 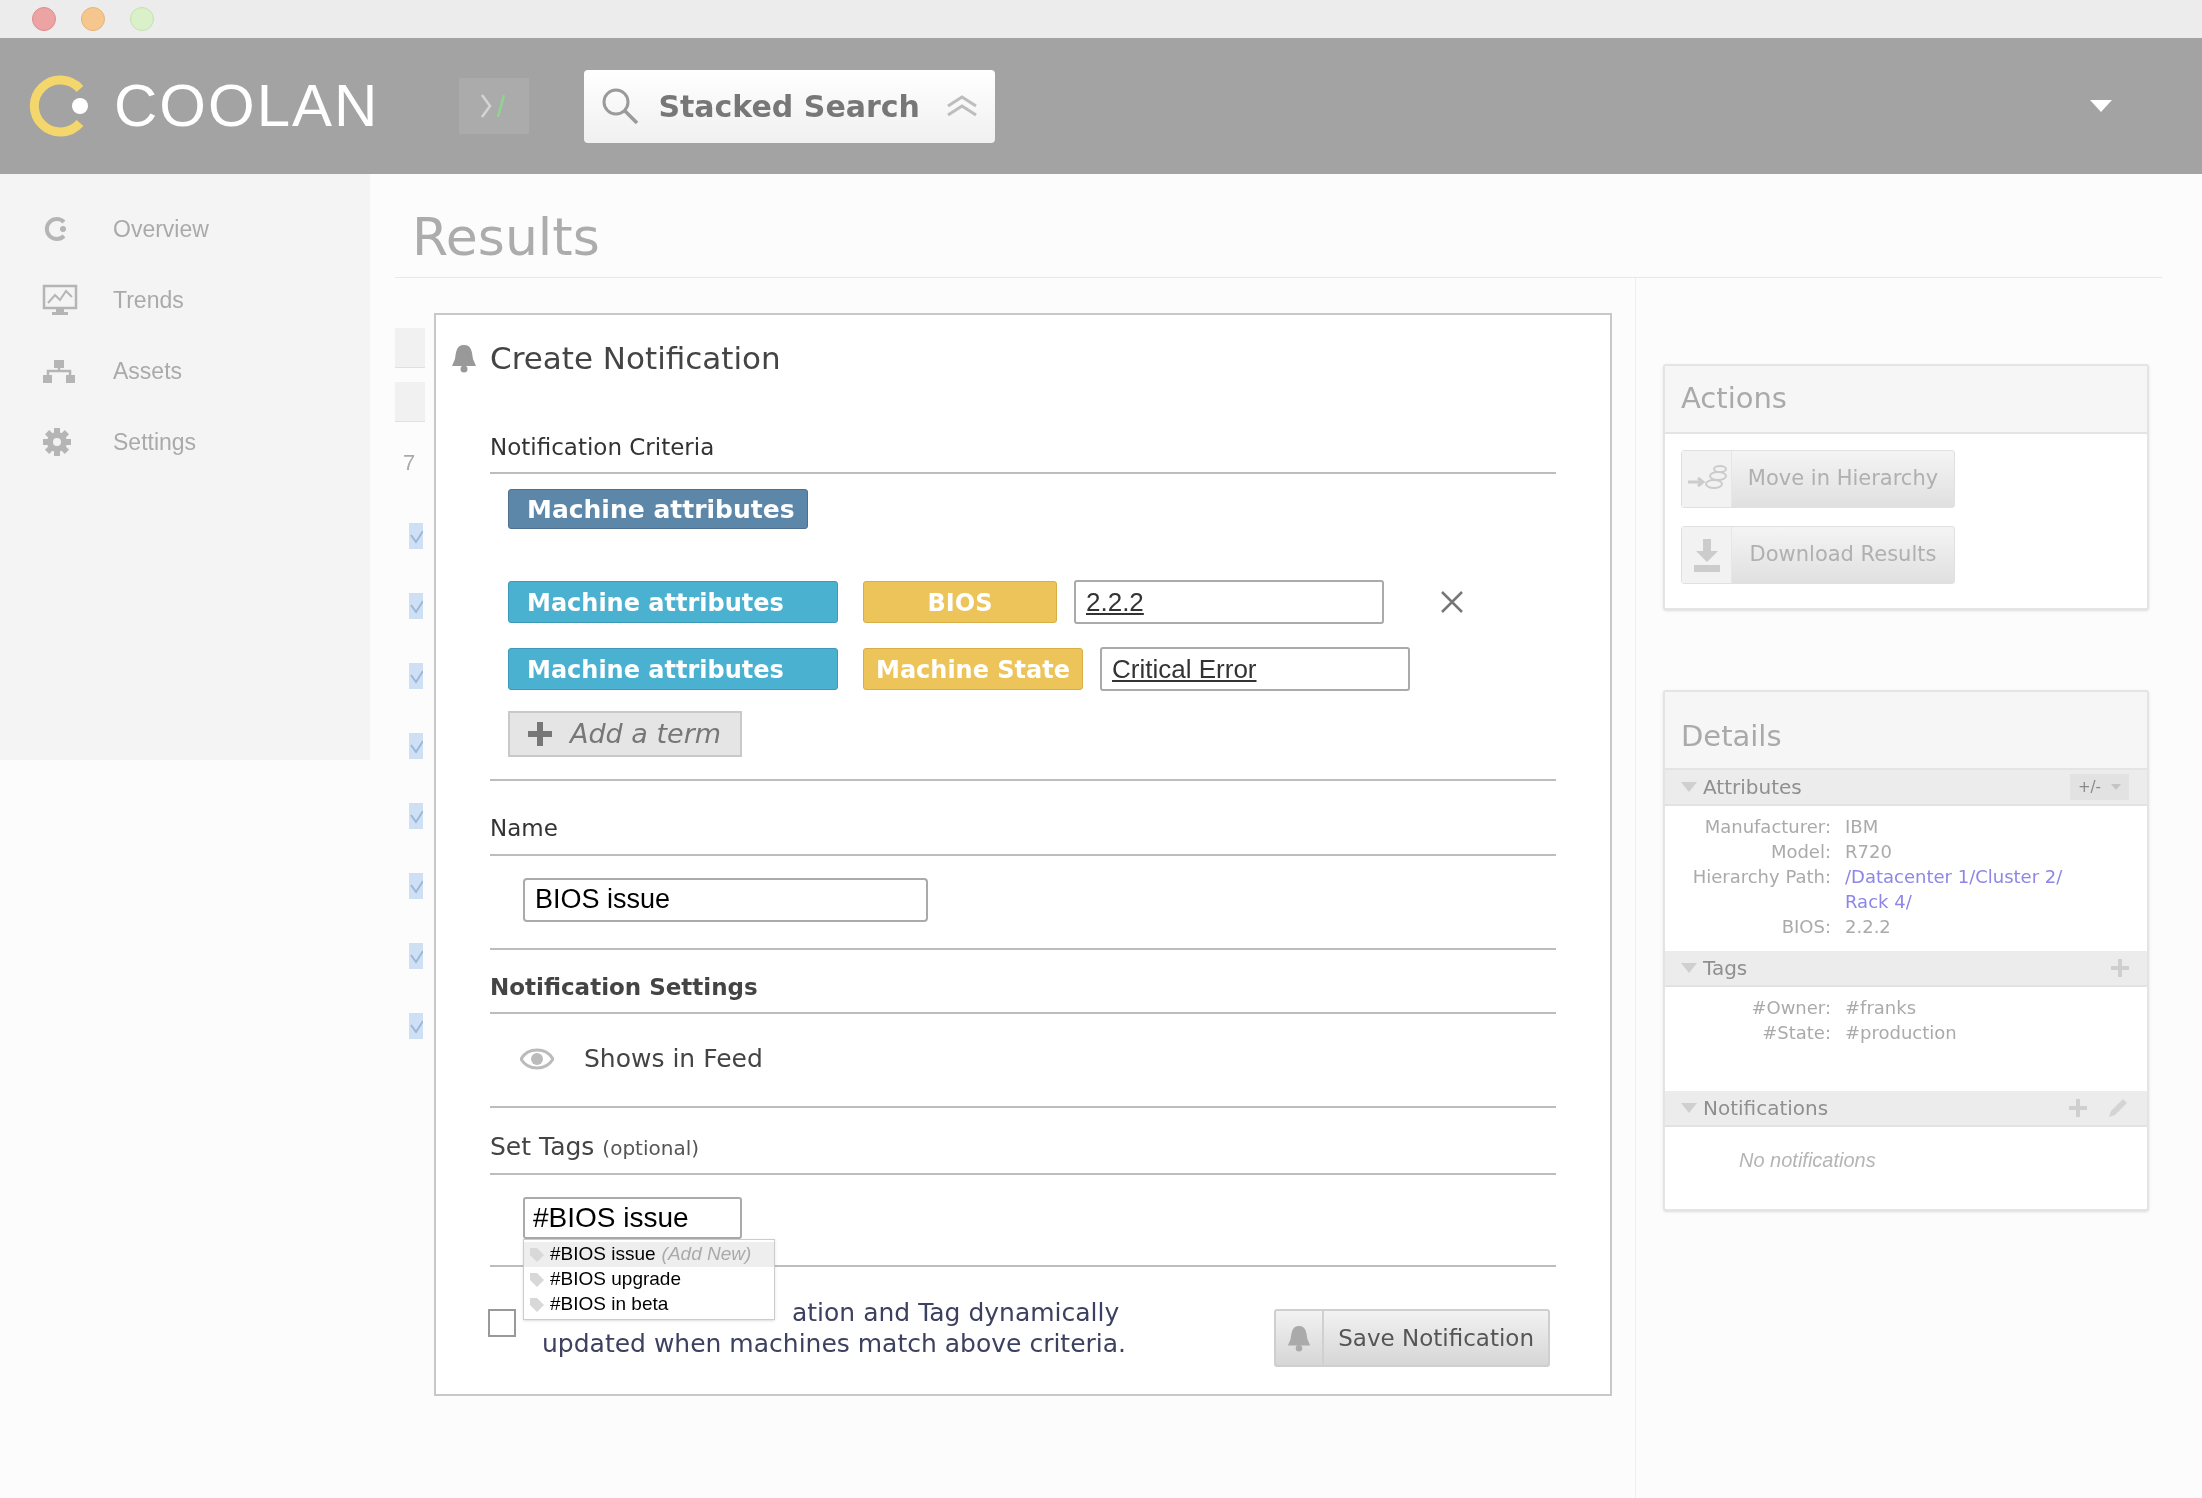 What do you see at coordinates (624, 986) in the screenshot?
I see `section-heading: Notification Settings` at bounding box center [624, 986].